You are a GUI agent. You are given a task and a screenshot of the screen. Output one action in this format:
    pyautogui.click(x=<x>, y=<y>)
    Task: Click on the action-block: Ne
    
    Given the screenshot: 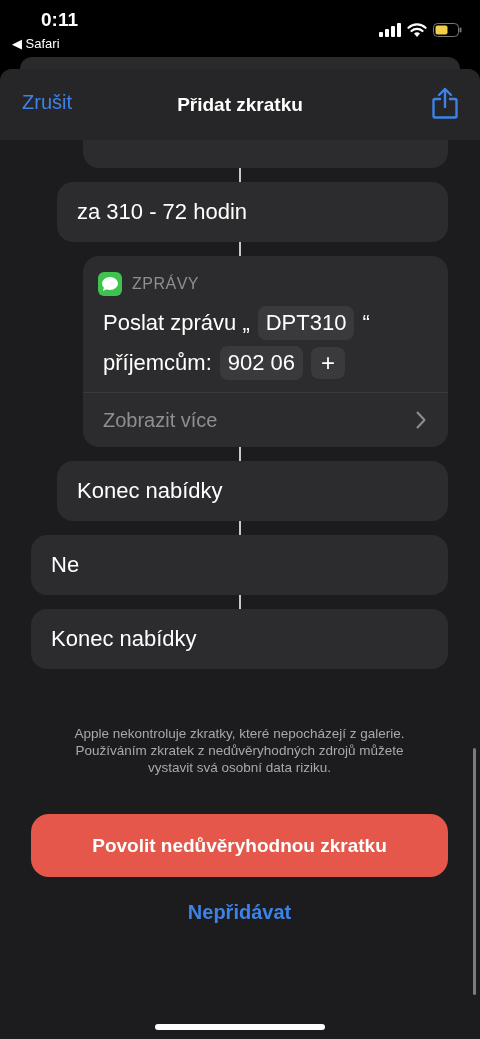 What is the action you would take?
    pyautogui.click(x=239, y=565)
    